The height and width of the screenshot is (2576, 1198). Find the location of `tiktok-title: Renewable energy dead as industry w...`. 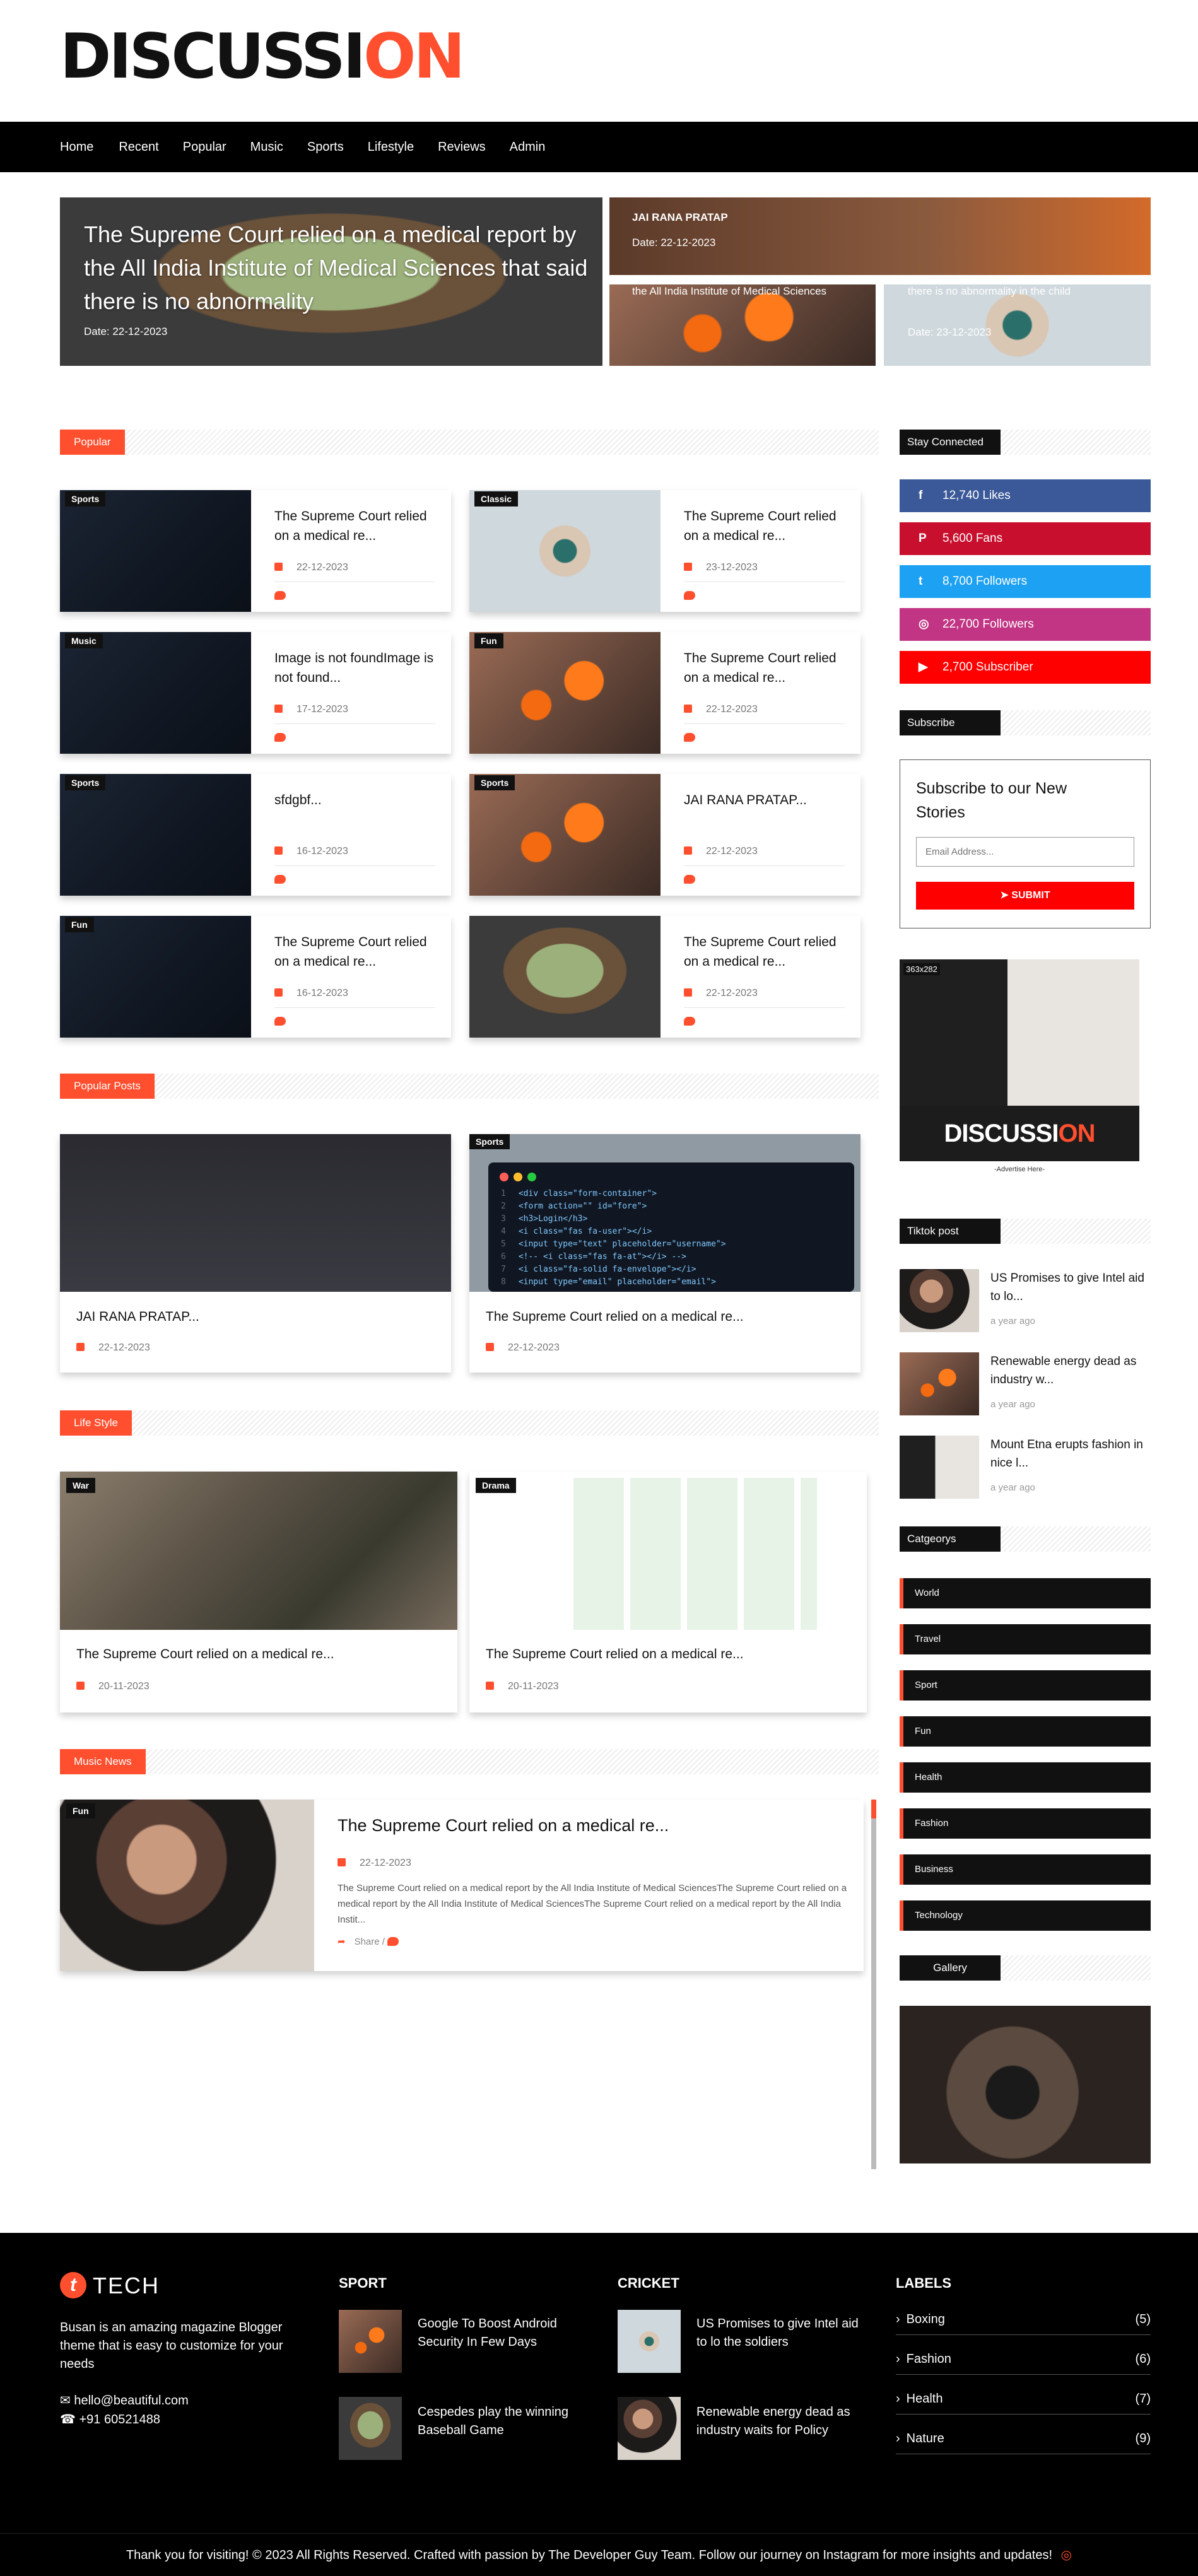

tiktok-title: Renewable energy dead as industry w... is located at coordinates (1069, 1370).